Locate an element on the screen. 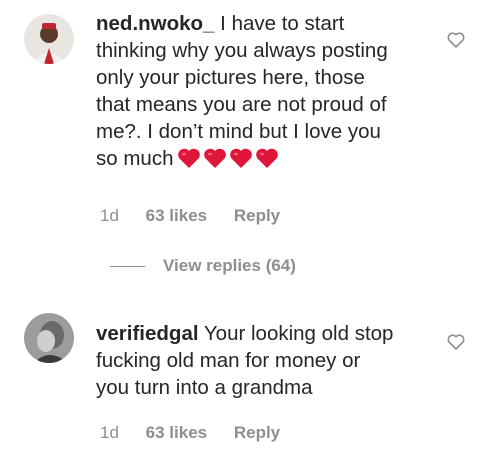 The image size is (500, 468). comment-line: I have to start is located at coordinates (282, 23).